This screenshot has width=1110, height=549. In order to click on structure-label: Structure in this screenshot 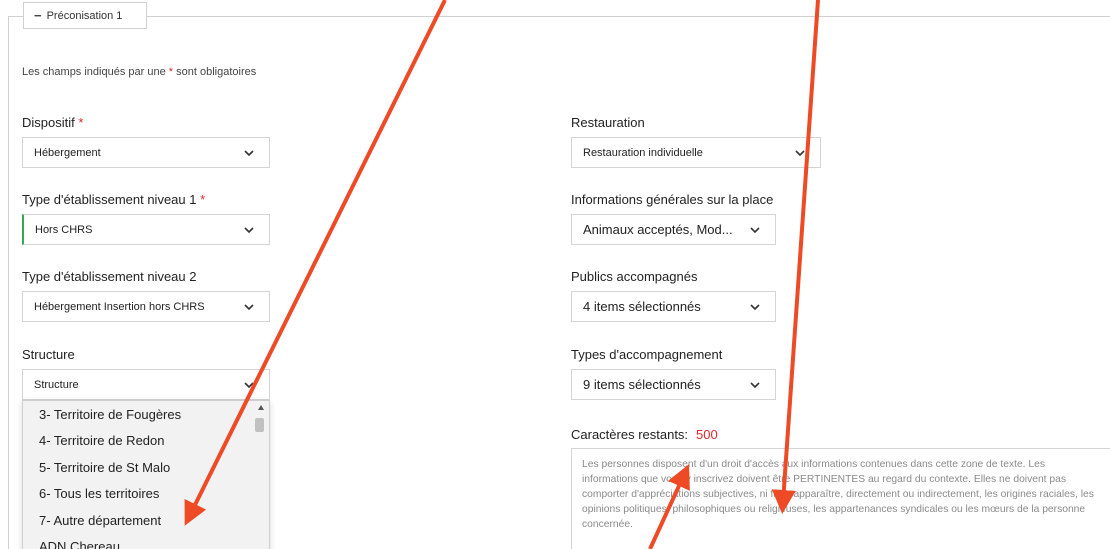, I will do `click(48, 354)`.